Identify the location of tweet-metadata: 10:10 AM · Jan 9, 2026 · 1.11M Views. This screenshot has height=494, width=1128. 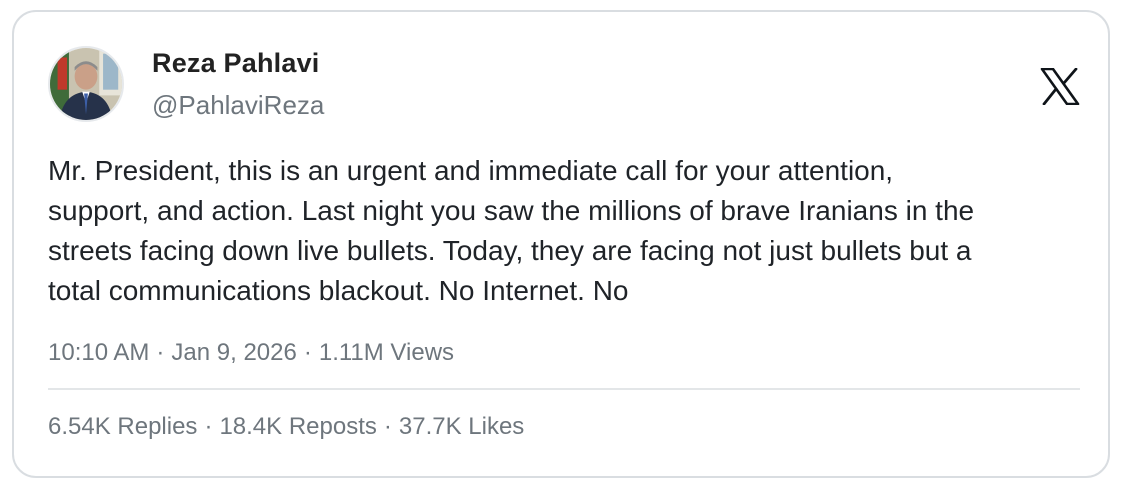
(251, 353).